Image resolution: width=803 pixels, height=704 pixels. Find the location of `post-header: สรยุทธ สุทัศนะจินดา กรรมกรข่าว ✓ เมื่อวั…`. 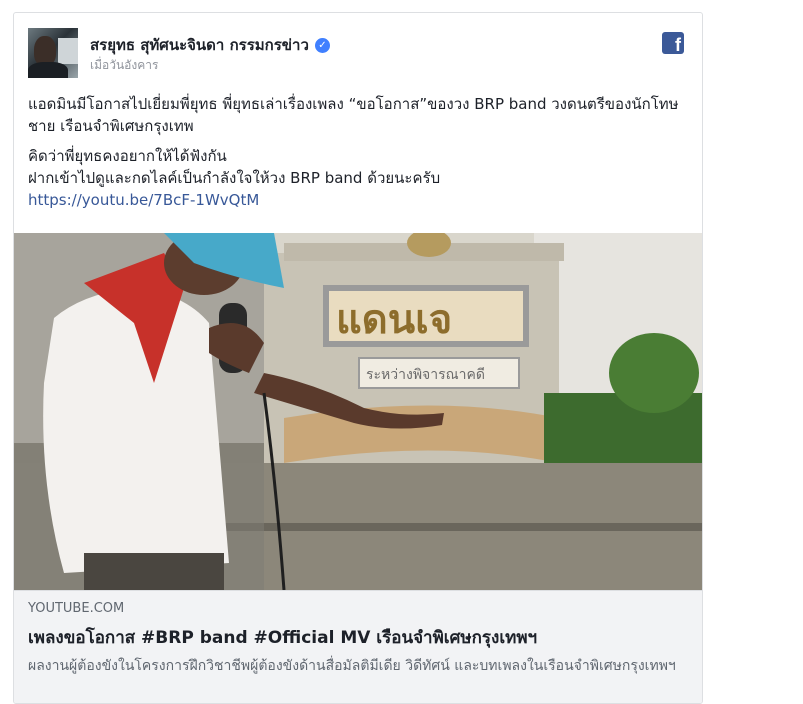

post-header: สรยุทธ สุทัศนะจินดา กรรมกรข่าว ✓ เมื่อวั… is located at coordinates (358, 48).